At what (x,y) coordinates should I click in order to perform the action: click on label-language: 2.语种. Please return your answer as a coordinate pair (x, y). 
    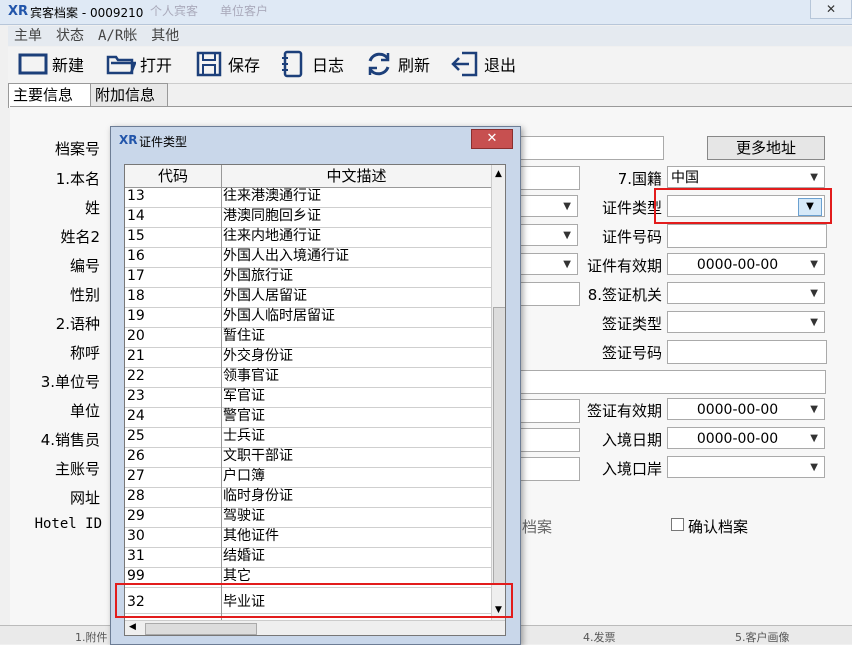
    Looking at the image, I should click on (77, 324).